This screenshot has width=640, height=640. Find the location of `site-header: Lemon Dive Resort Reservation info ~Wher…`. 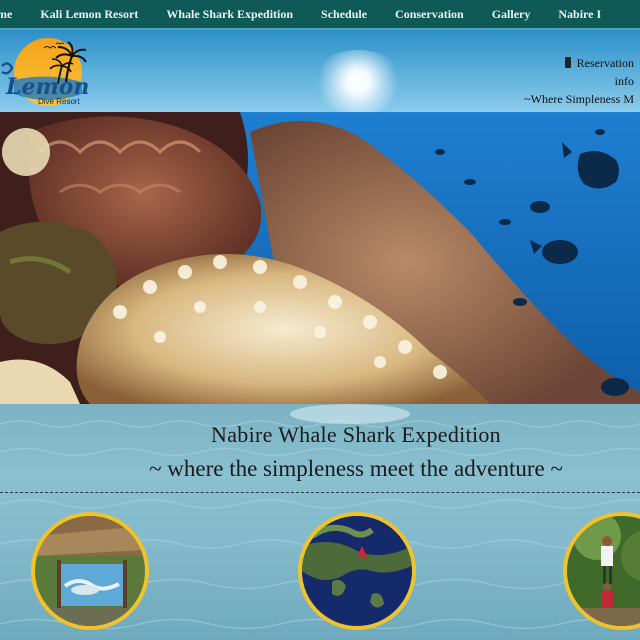

site-header: Lemon Dive Resort Reservation info ~Wher… is located at coordinates (320, 71).